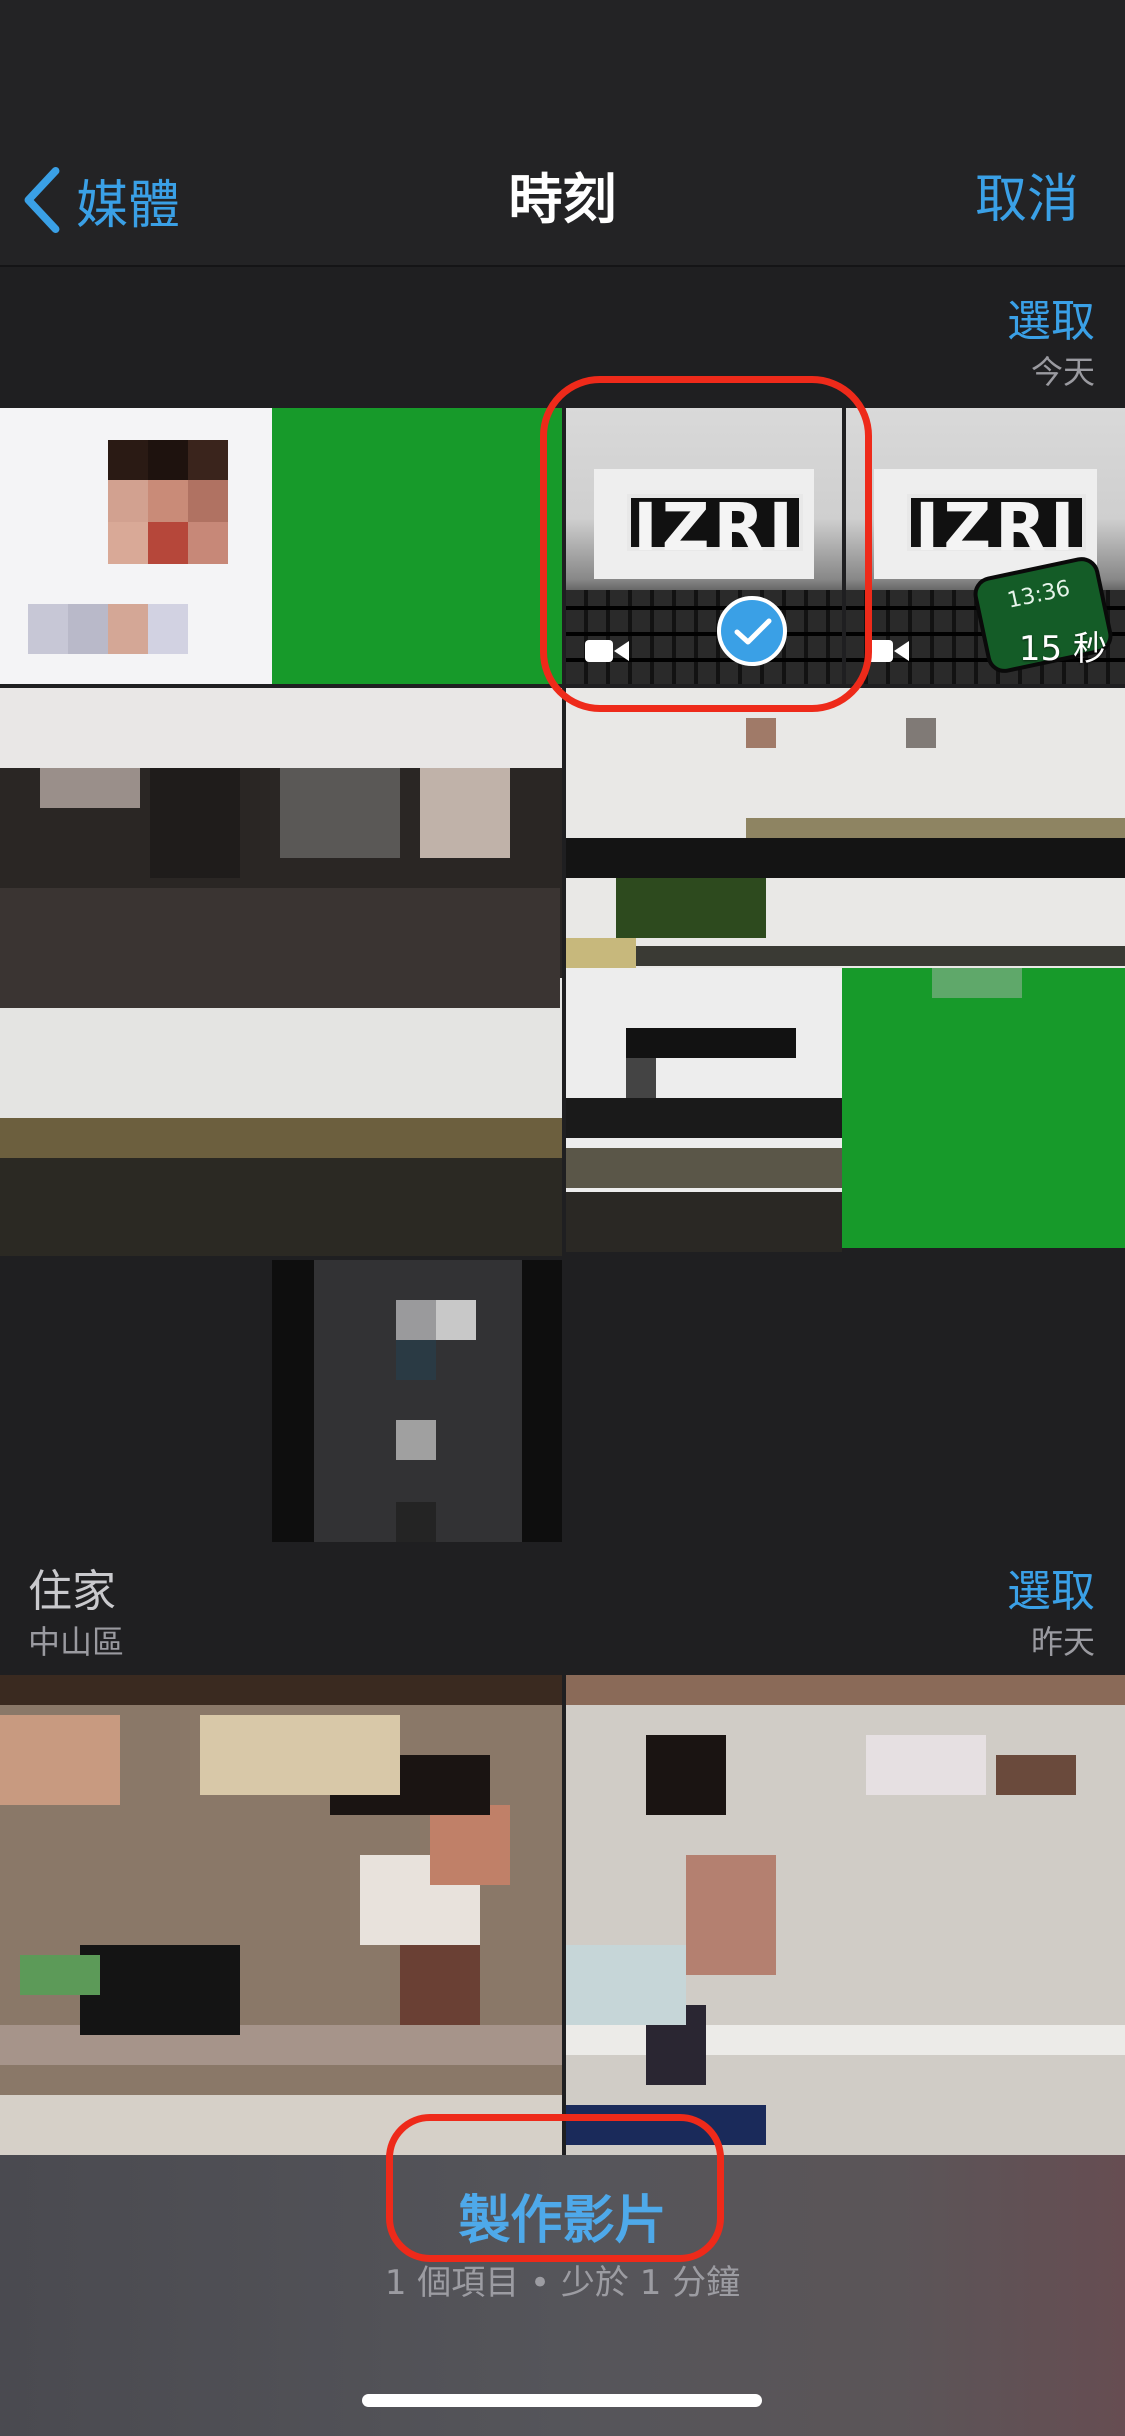  What do you see at coordinates (1039, 595) in the screenshot?
I see `phone-time: 13:36` at bounding box center [1039, 595].